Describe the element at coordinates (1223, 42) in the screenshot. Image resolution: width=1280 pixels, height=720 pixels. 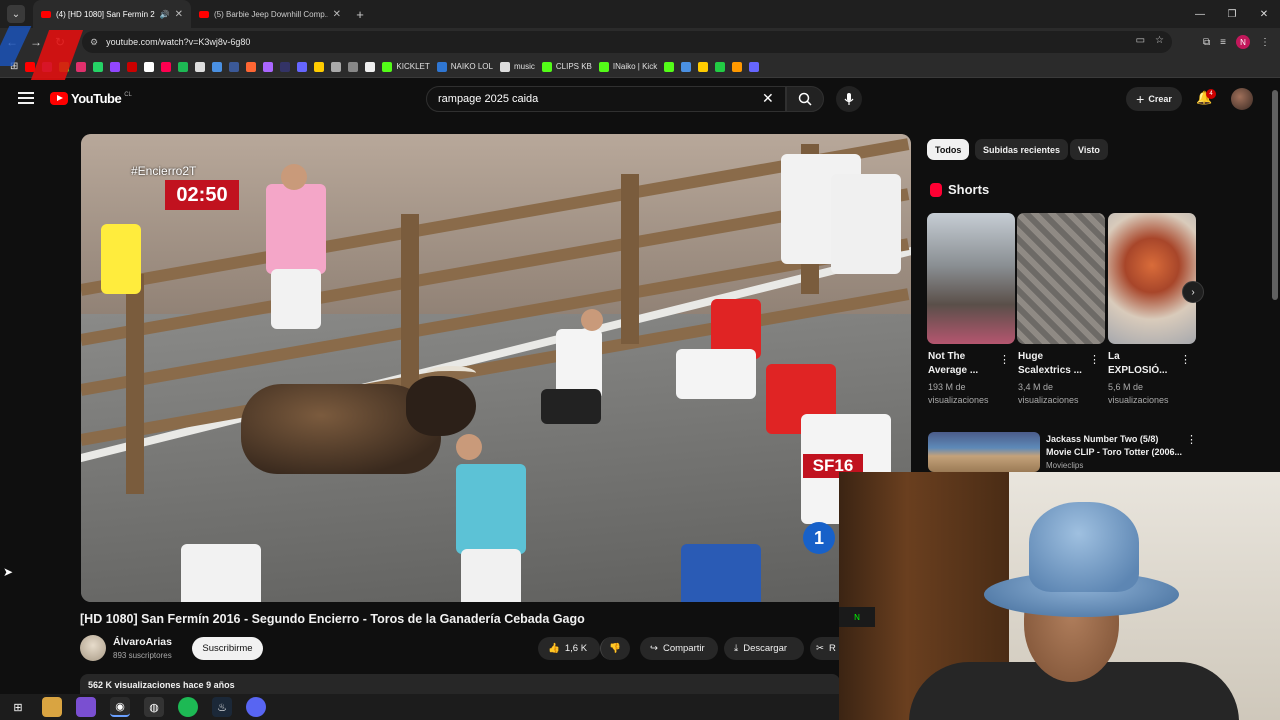
I see `media-control-icon: ≡` at that location.